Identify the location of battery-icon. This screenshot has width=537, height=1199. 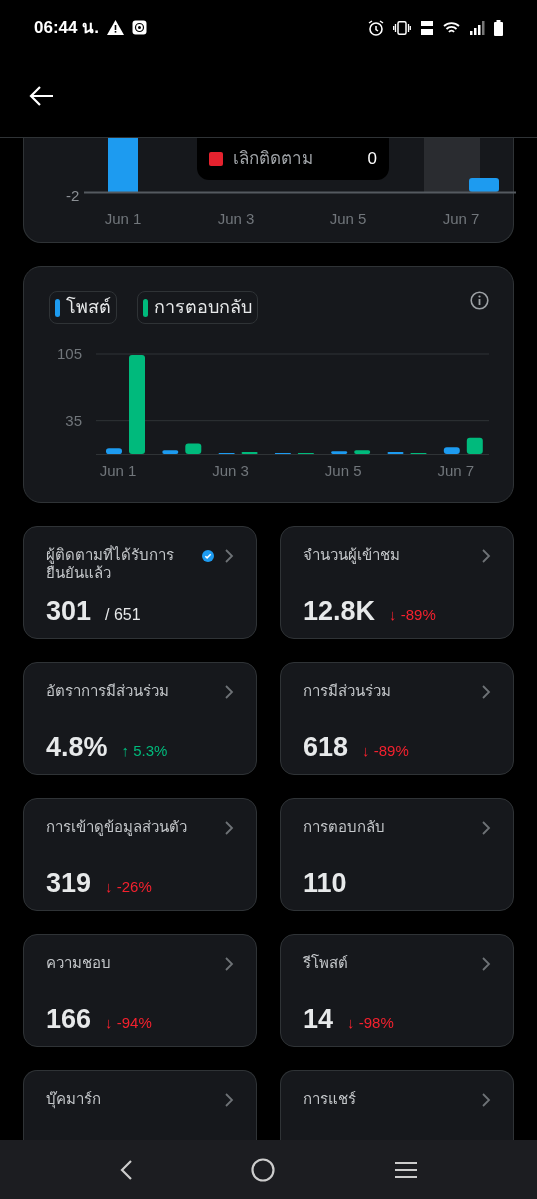
(498, 27).